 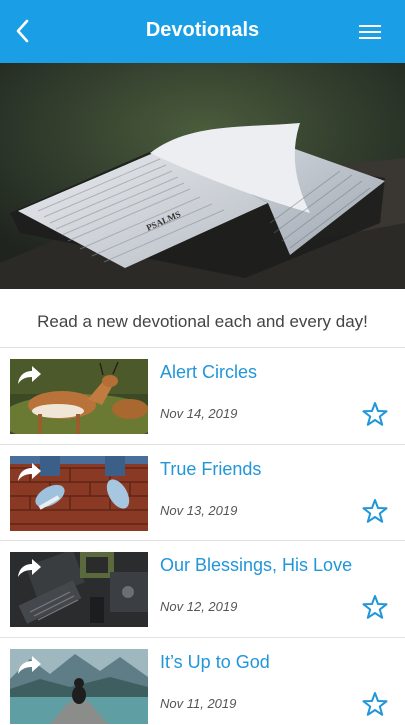 I want to click on circuit-thumbnail, so click(x=79, y=589).